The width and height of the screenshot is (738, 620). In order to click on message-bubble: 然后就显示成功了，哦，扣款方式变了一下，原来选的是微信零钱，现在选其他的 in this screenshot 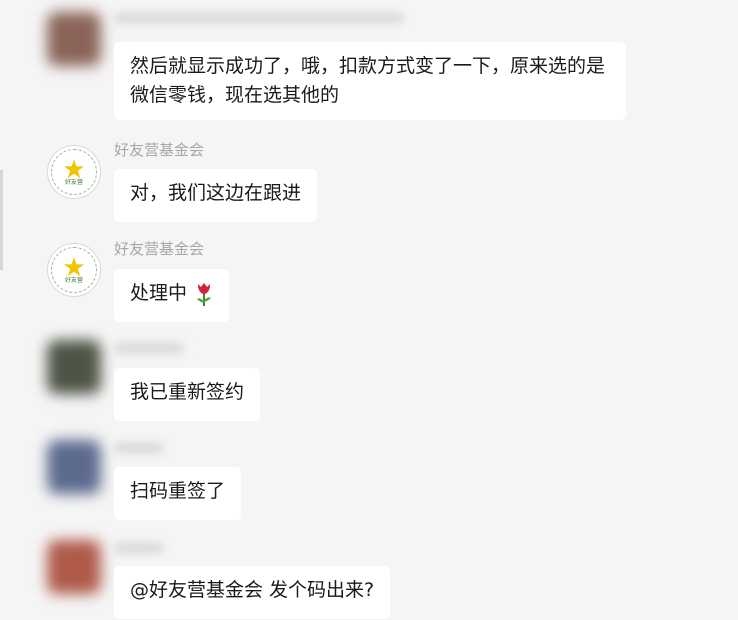, I will do `click(370, 81)`.